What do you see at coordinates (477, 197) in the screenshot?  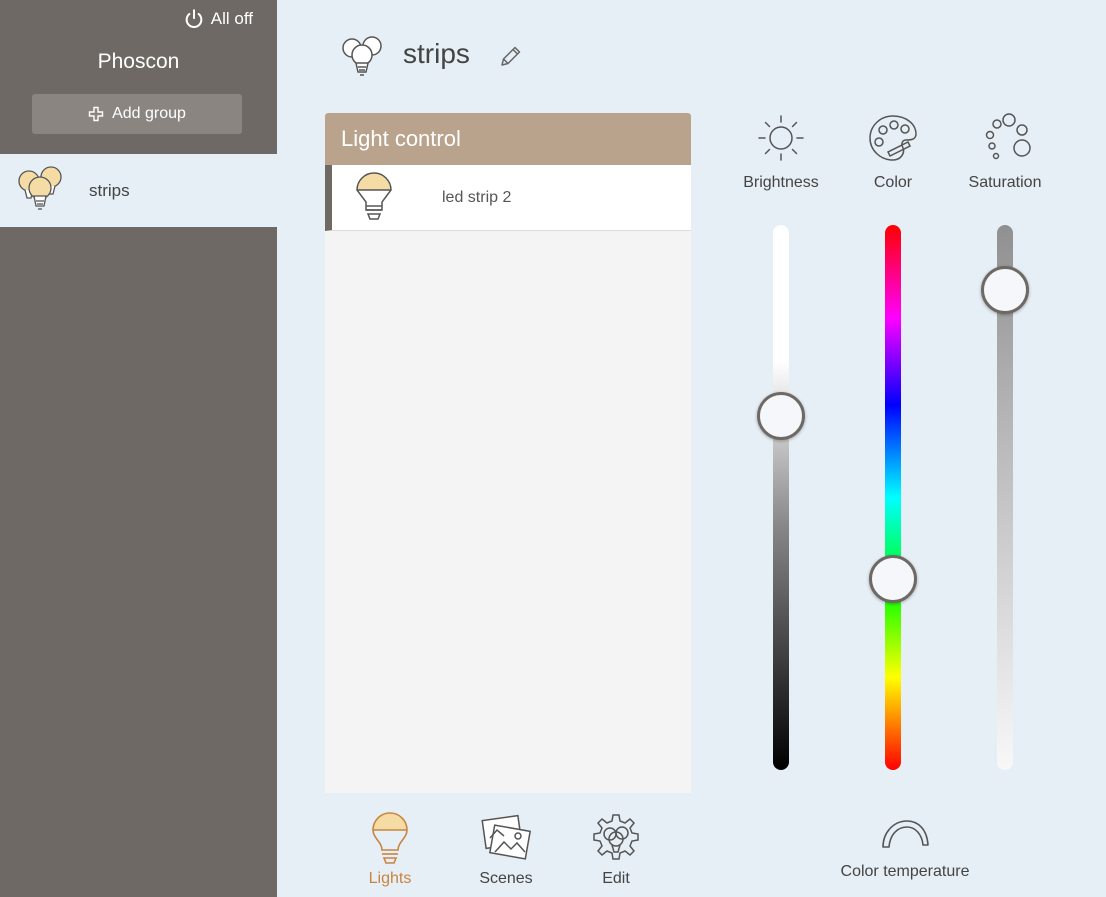 I see `light-label: led strip 2` at bounding box center [477, 197].